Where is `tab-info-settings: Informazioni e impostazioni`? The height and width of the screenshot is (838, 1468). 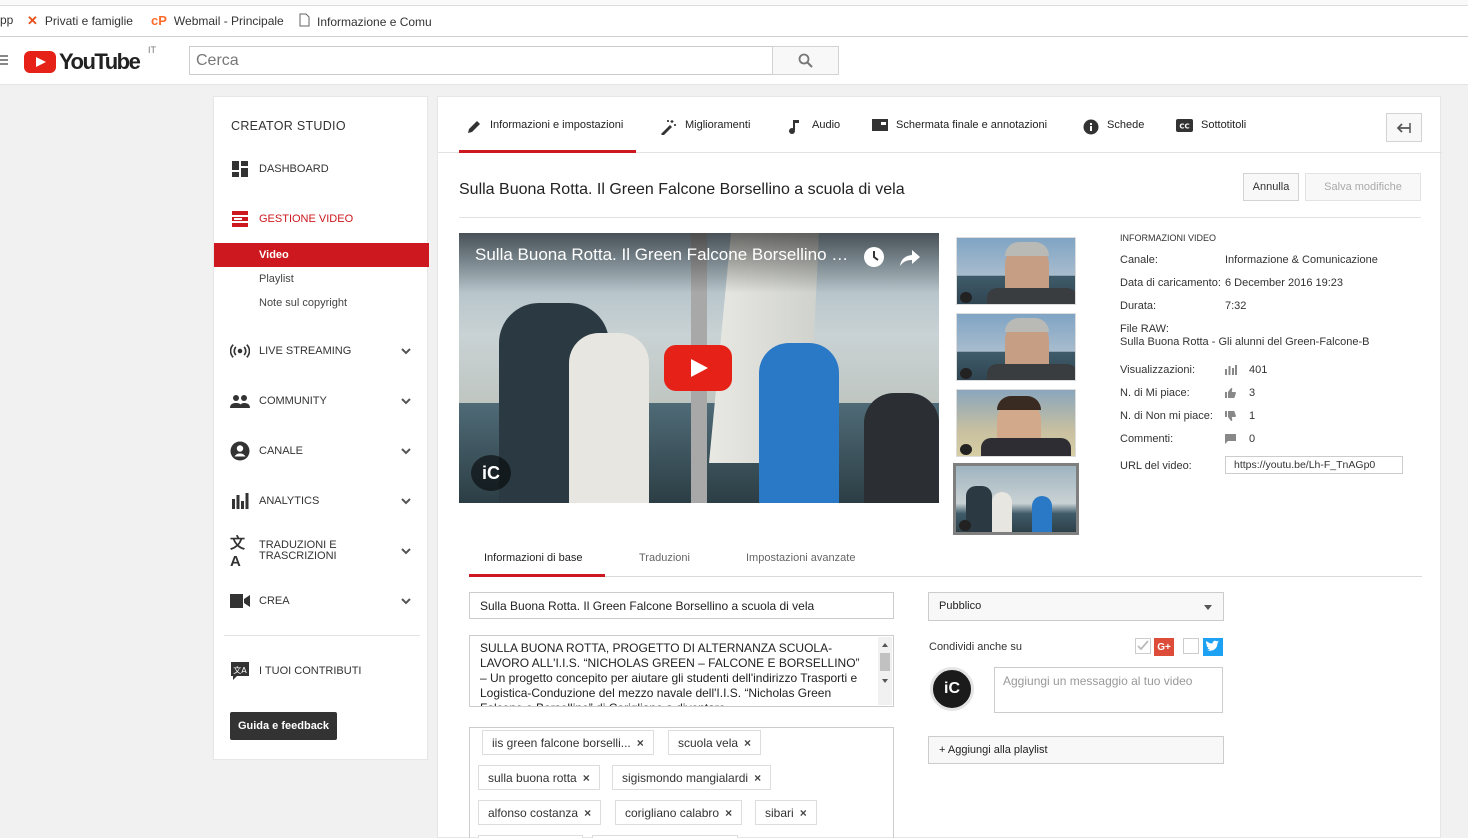 tab-info-settings: Informazioni e impostazioni is located at coordinates (547, 136).